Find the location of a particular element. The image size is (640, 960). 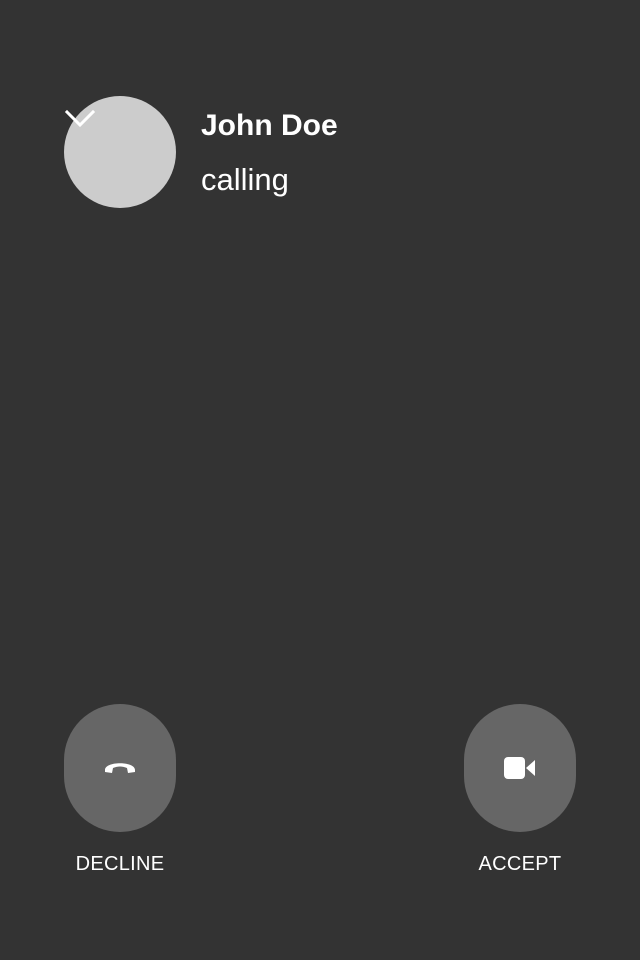

video-camera-icon is located at coordinates (520, 768).